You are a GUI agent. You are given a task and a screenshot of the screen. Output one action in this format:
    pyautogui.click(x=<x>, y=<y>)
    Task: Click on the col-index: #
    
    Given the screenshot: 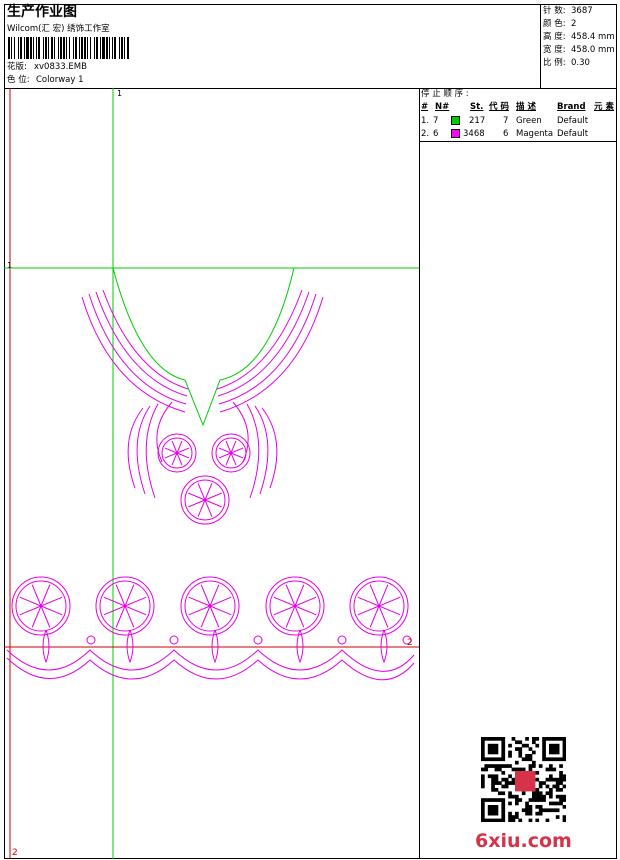 What is the action you would take?
    pyautogui.click(x=425, y=107)
    